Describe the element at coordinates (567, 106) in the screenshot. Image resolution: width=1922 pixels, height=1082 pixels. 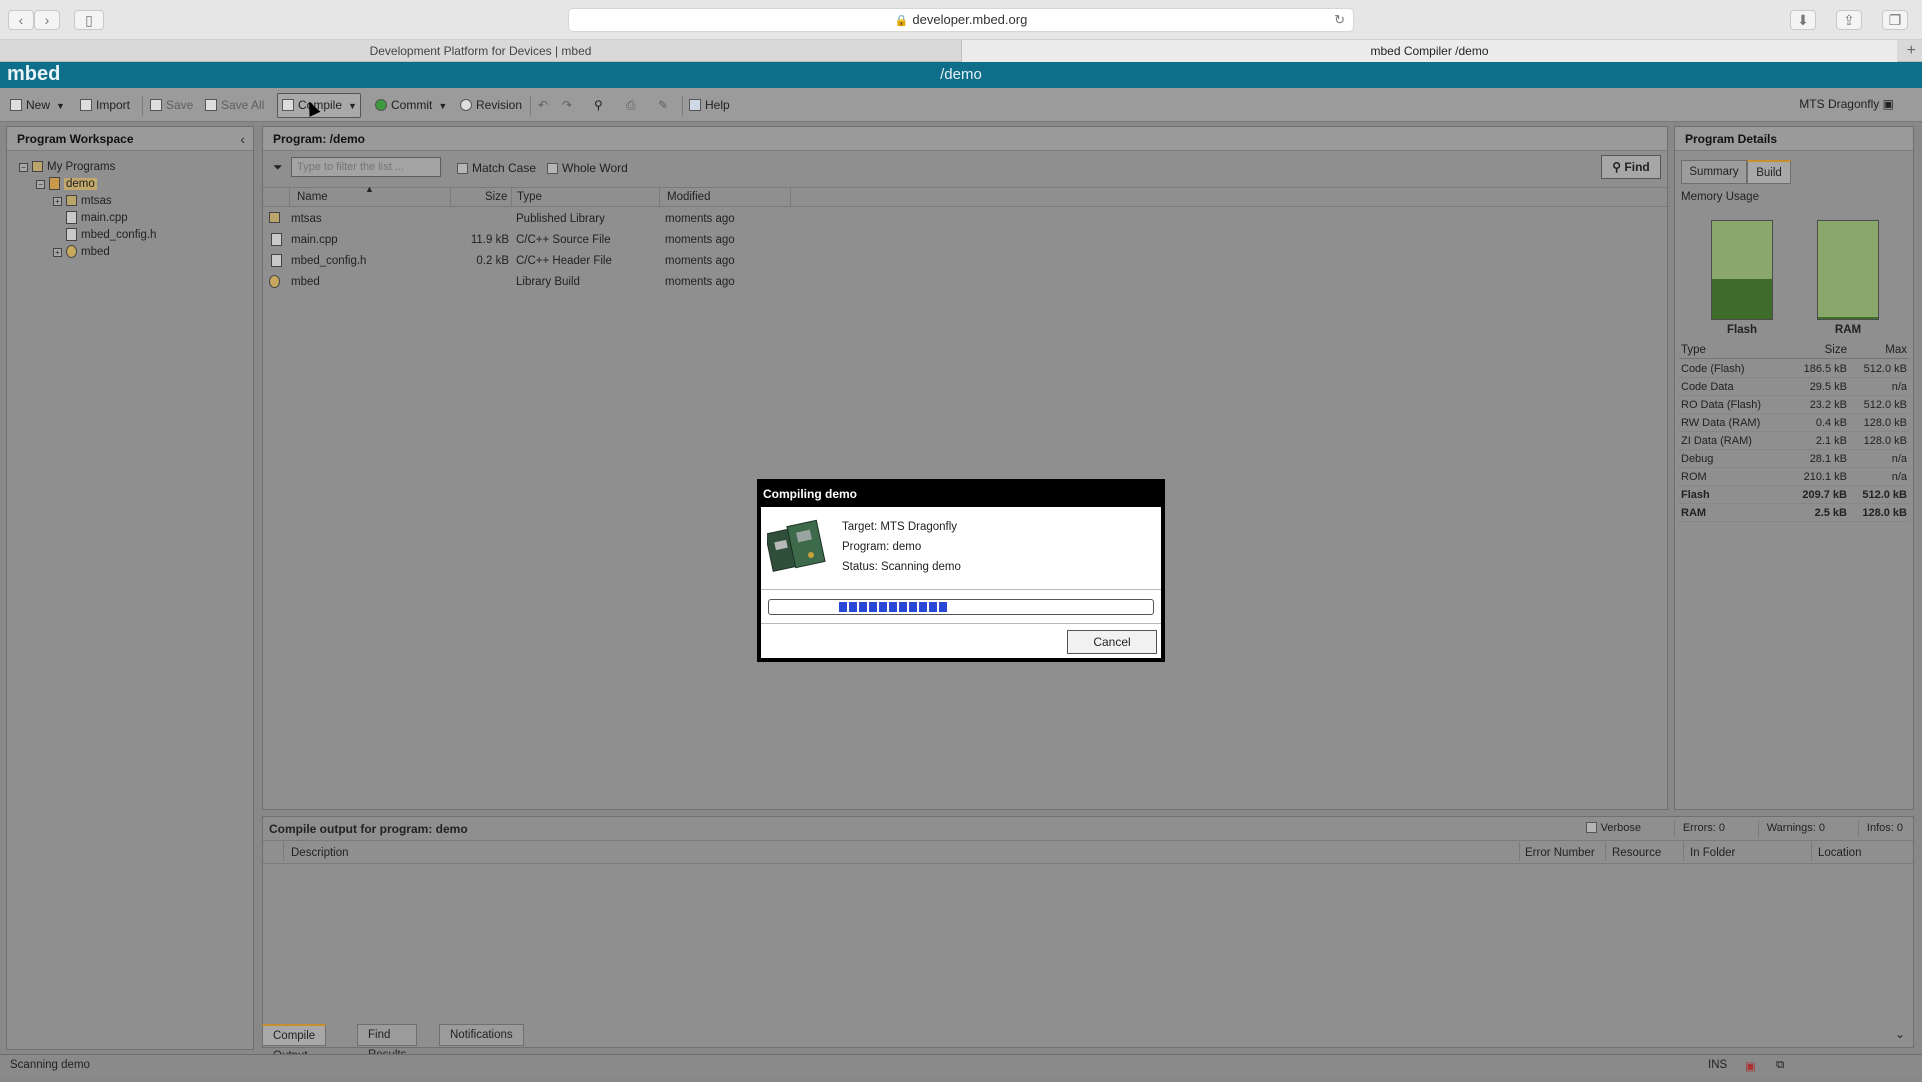
I see `redo-icon: ↷` at that location.